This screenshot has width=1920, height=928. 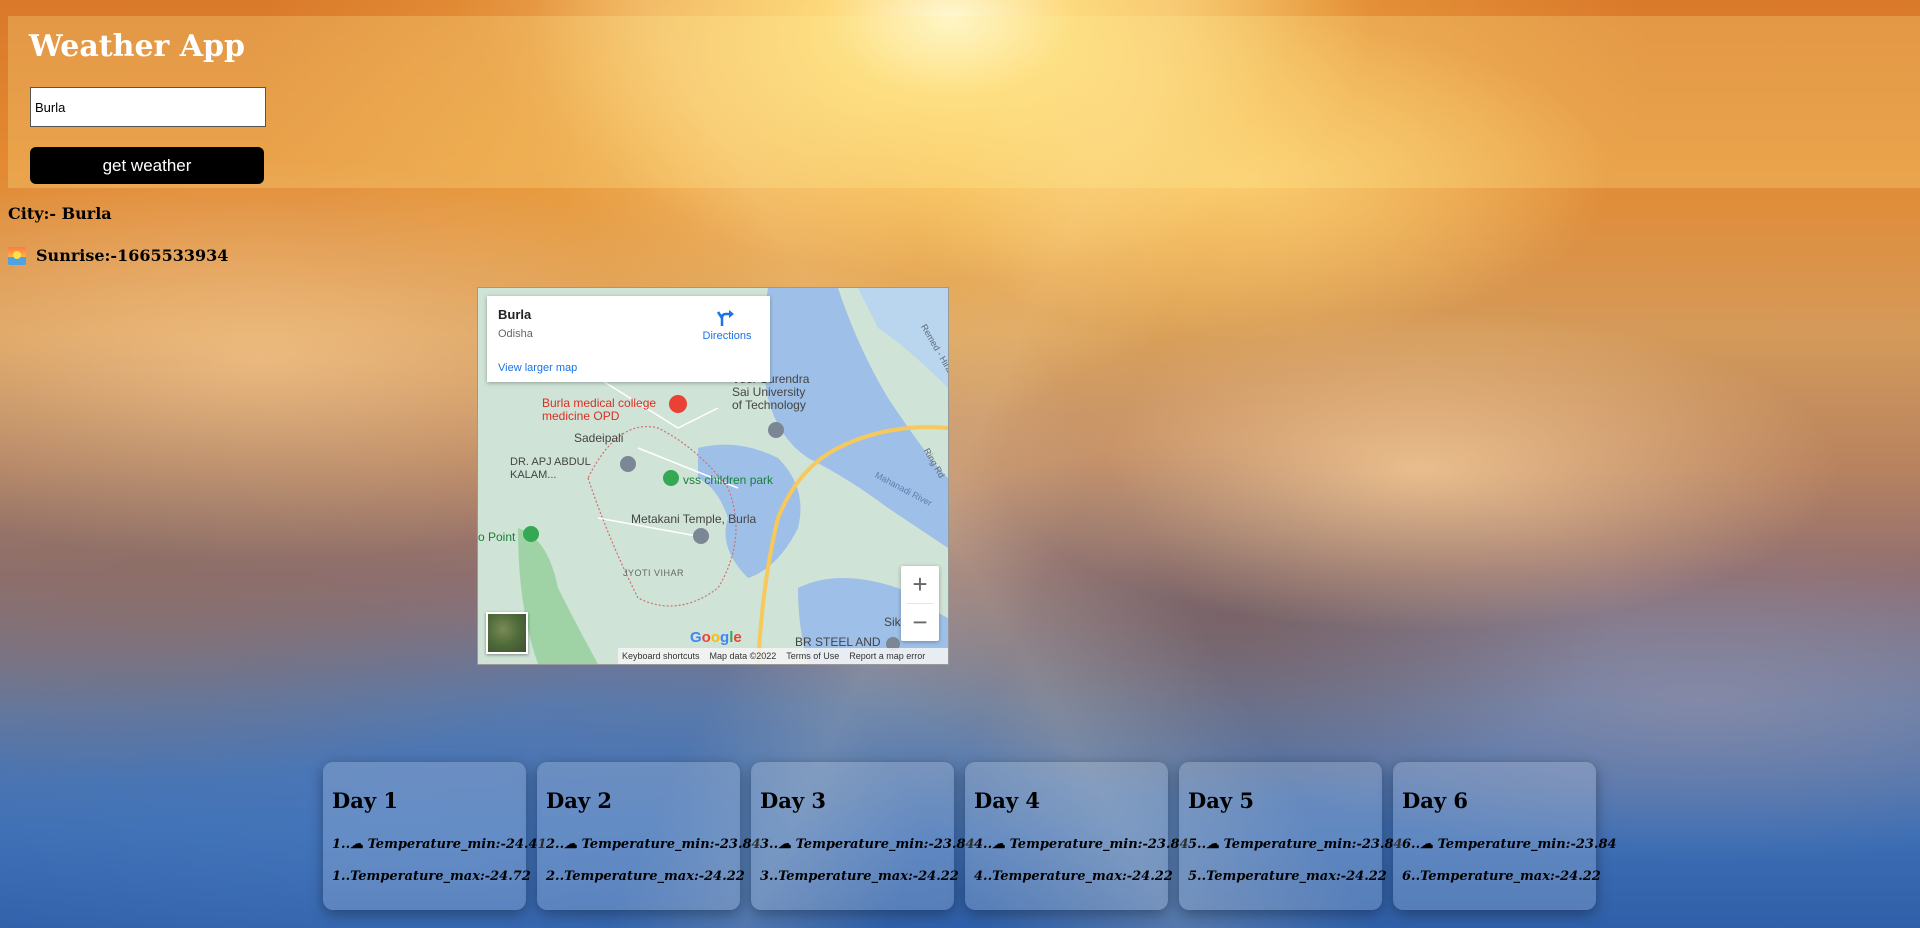 What do you see at coordinates (599, 409) in the screenshot?
I see `map-label-medical: Burla medical college medicine OPD` at bounding box center [599, 409].